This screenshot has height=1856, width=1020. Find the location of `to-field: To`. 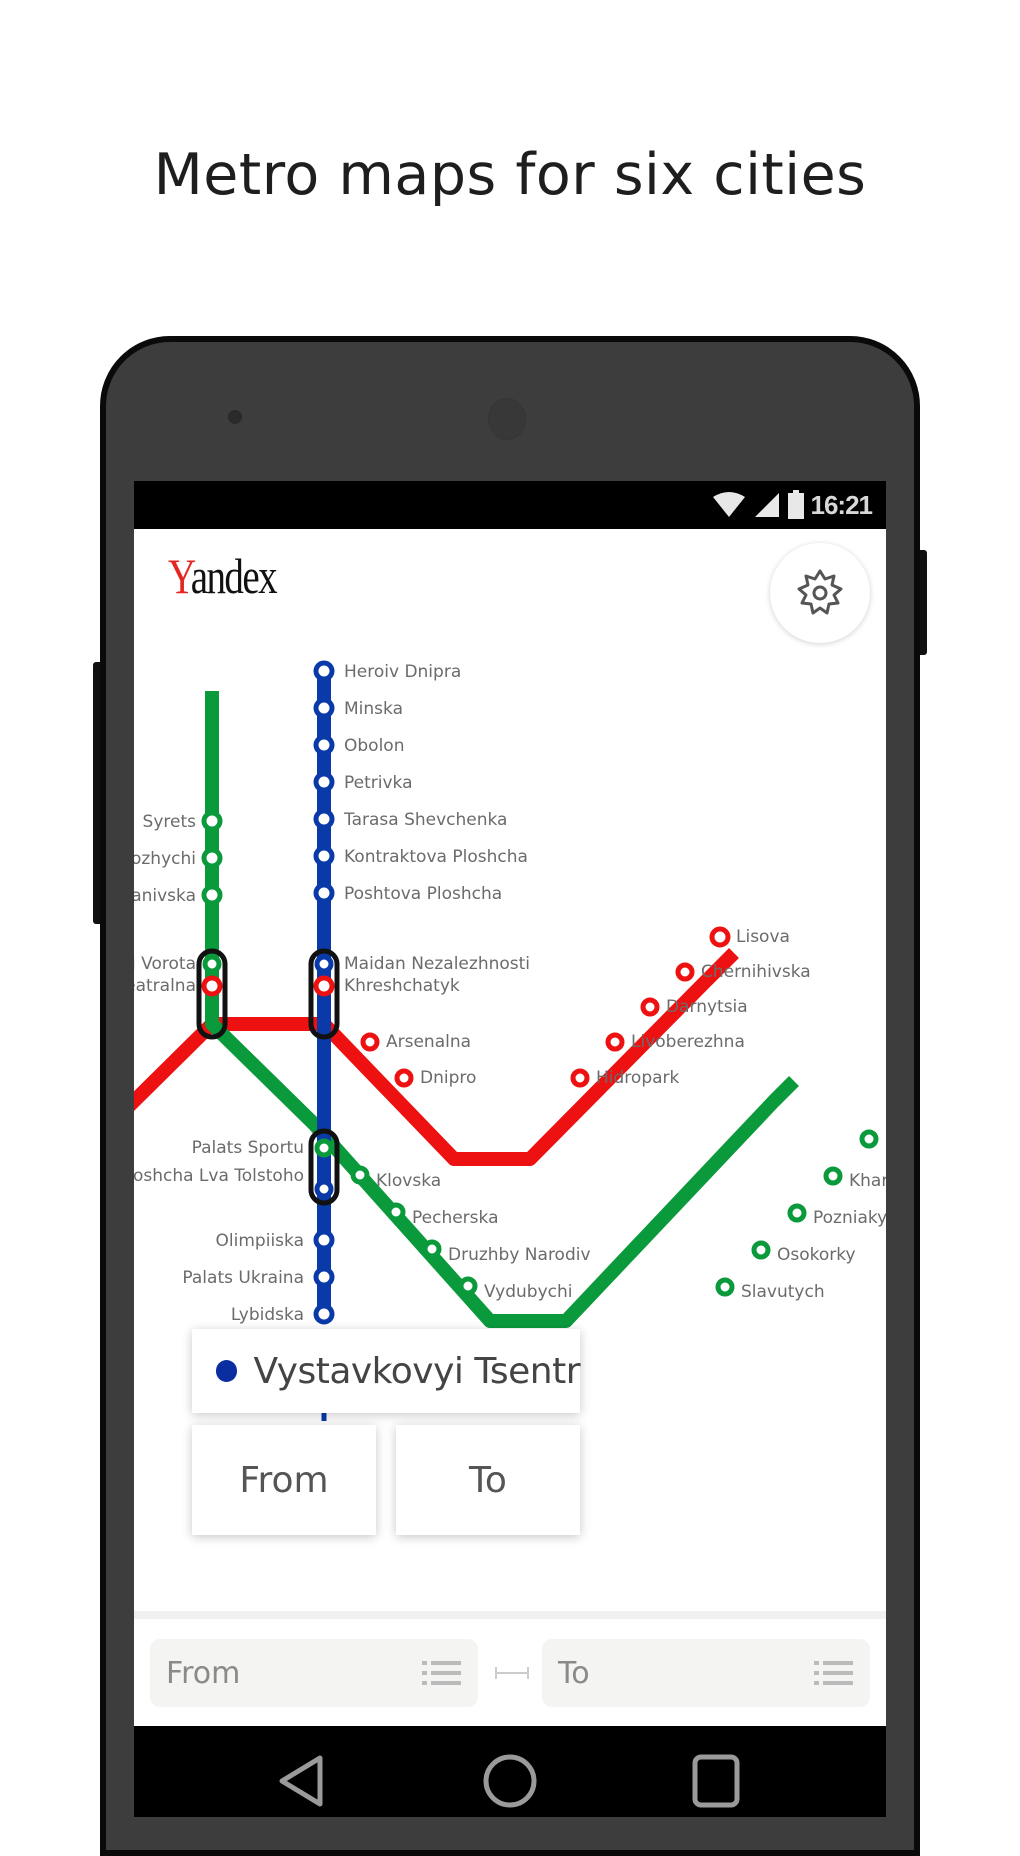

to-field: To is located at coordinates (706, 1673).